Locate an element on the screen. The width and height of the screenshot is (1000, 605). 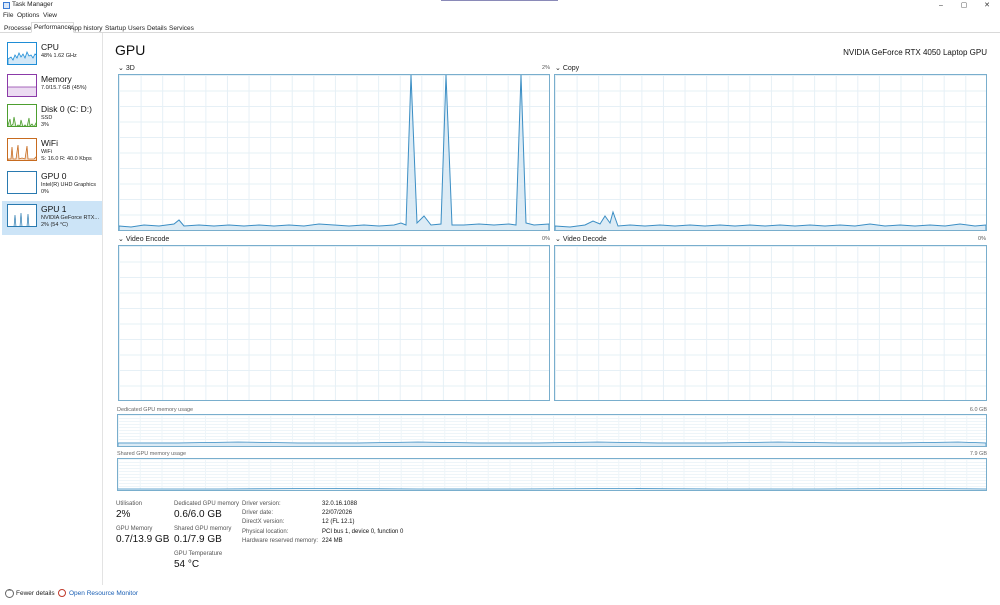
resource-monitor-icon is located at coordinates (62, 593).